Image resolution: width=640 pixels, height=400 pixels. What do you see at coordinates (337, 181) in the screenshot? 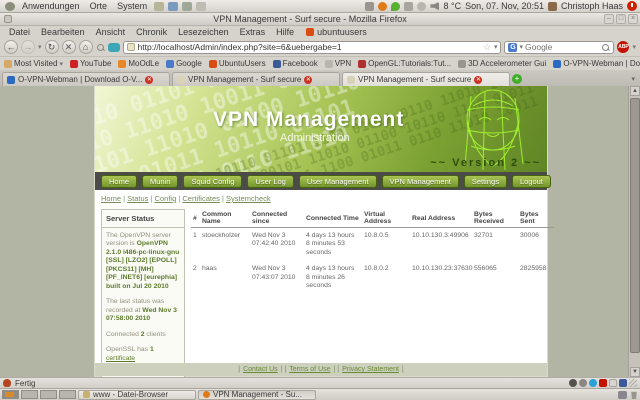
I see `nav-user-management-button: User Management` at bounding box center [337, 181].